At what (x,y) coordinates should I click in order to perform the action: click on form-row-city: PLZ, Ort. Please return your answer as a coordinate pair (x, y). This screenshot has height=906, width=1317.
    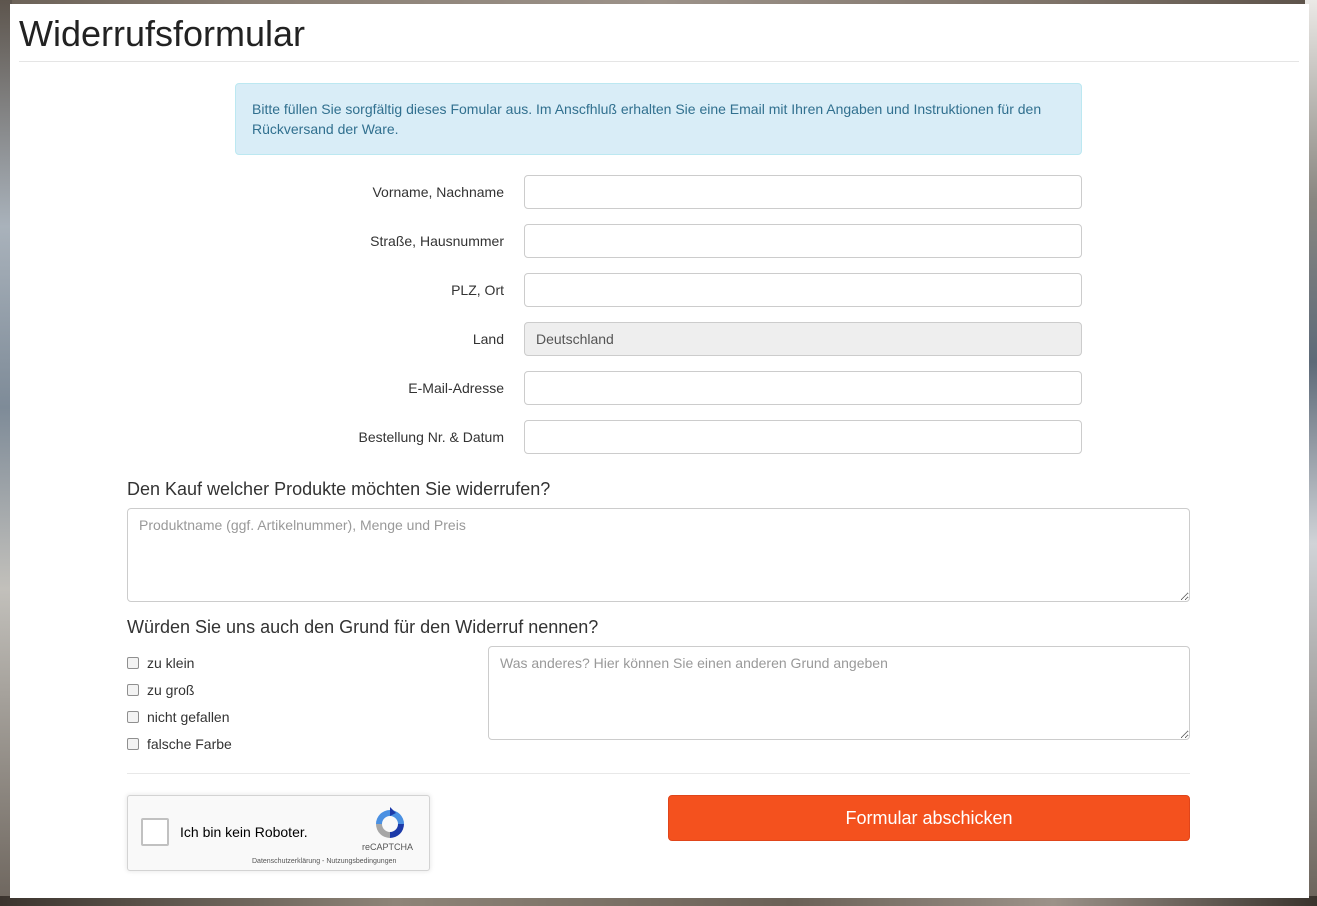
    Looking at the image, I should click on (658, 290).